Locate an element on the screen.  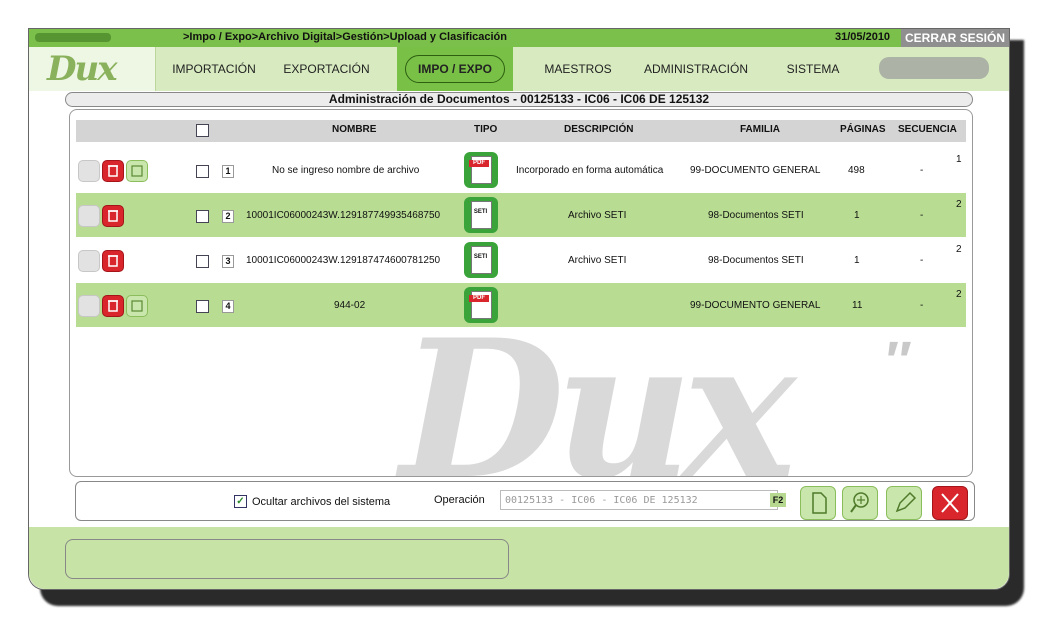
row-number: 4 is located at coordinates (228, 306).